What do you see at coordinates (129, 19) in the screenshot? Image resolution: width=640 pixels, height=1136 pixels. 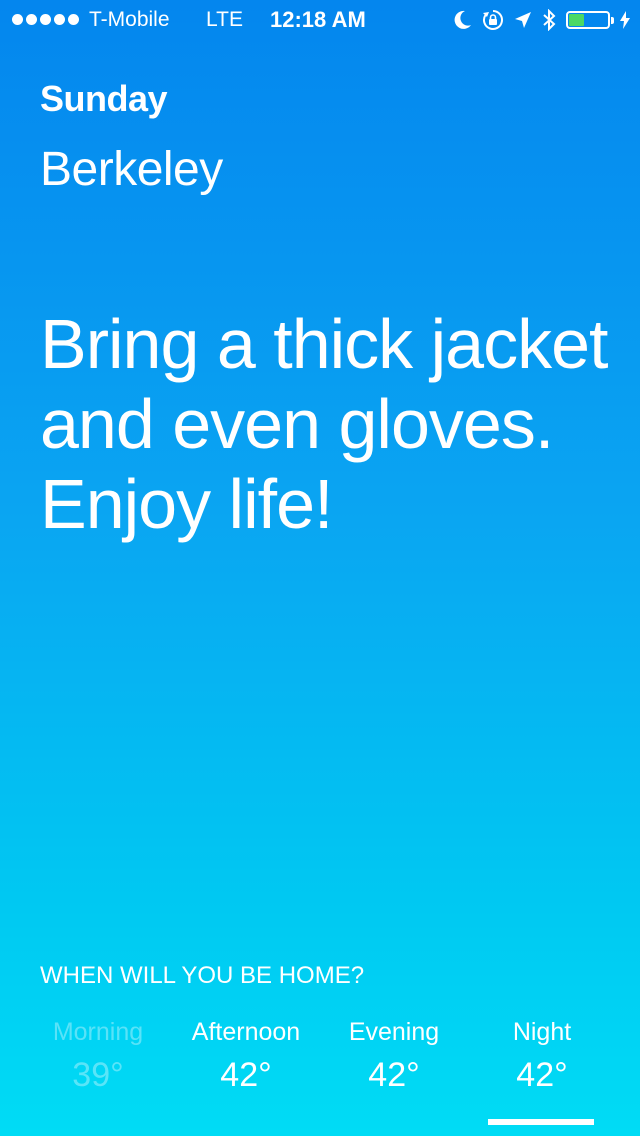 I see `carrier-name: T-Mobile` at bounding box center [129, 19].